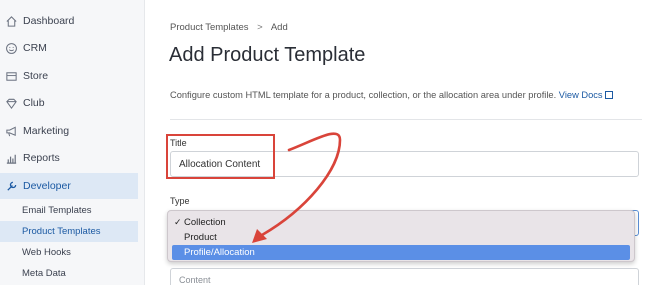  What do you see at coordinates (608, 95) in the screenshot?
I see `external-link-icon` at bounding box center [608, 95].